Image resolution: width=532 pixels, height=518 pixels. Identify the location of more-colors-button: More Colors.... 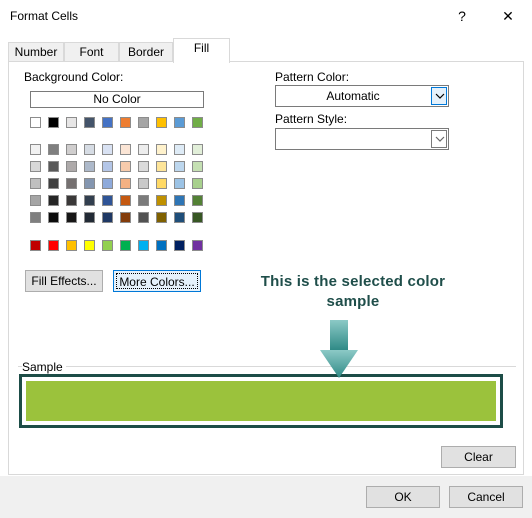
(157, 281).